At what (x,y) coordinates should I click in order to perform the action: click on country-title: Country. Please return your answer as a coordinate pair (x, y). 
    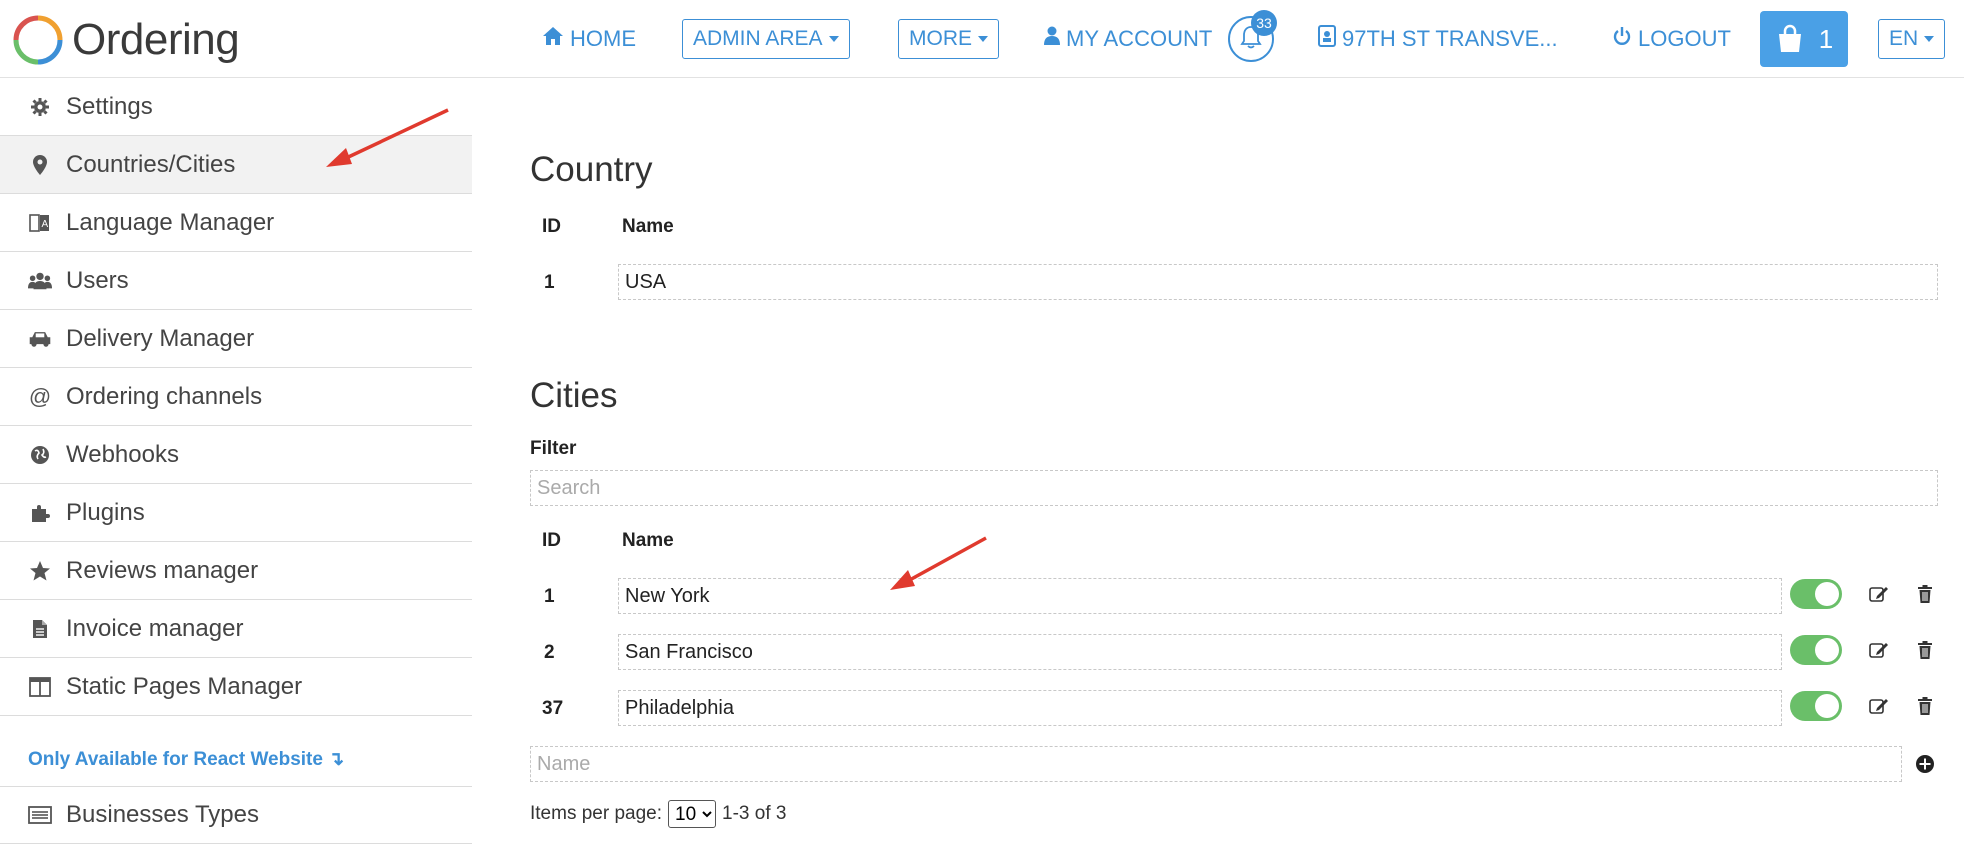
    Looking at the image, I should click on (591, 169).